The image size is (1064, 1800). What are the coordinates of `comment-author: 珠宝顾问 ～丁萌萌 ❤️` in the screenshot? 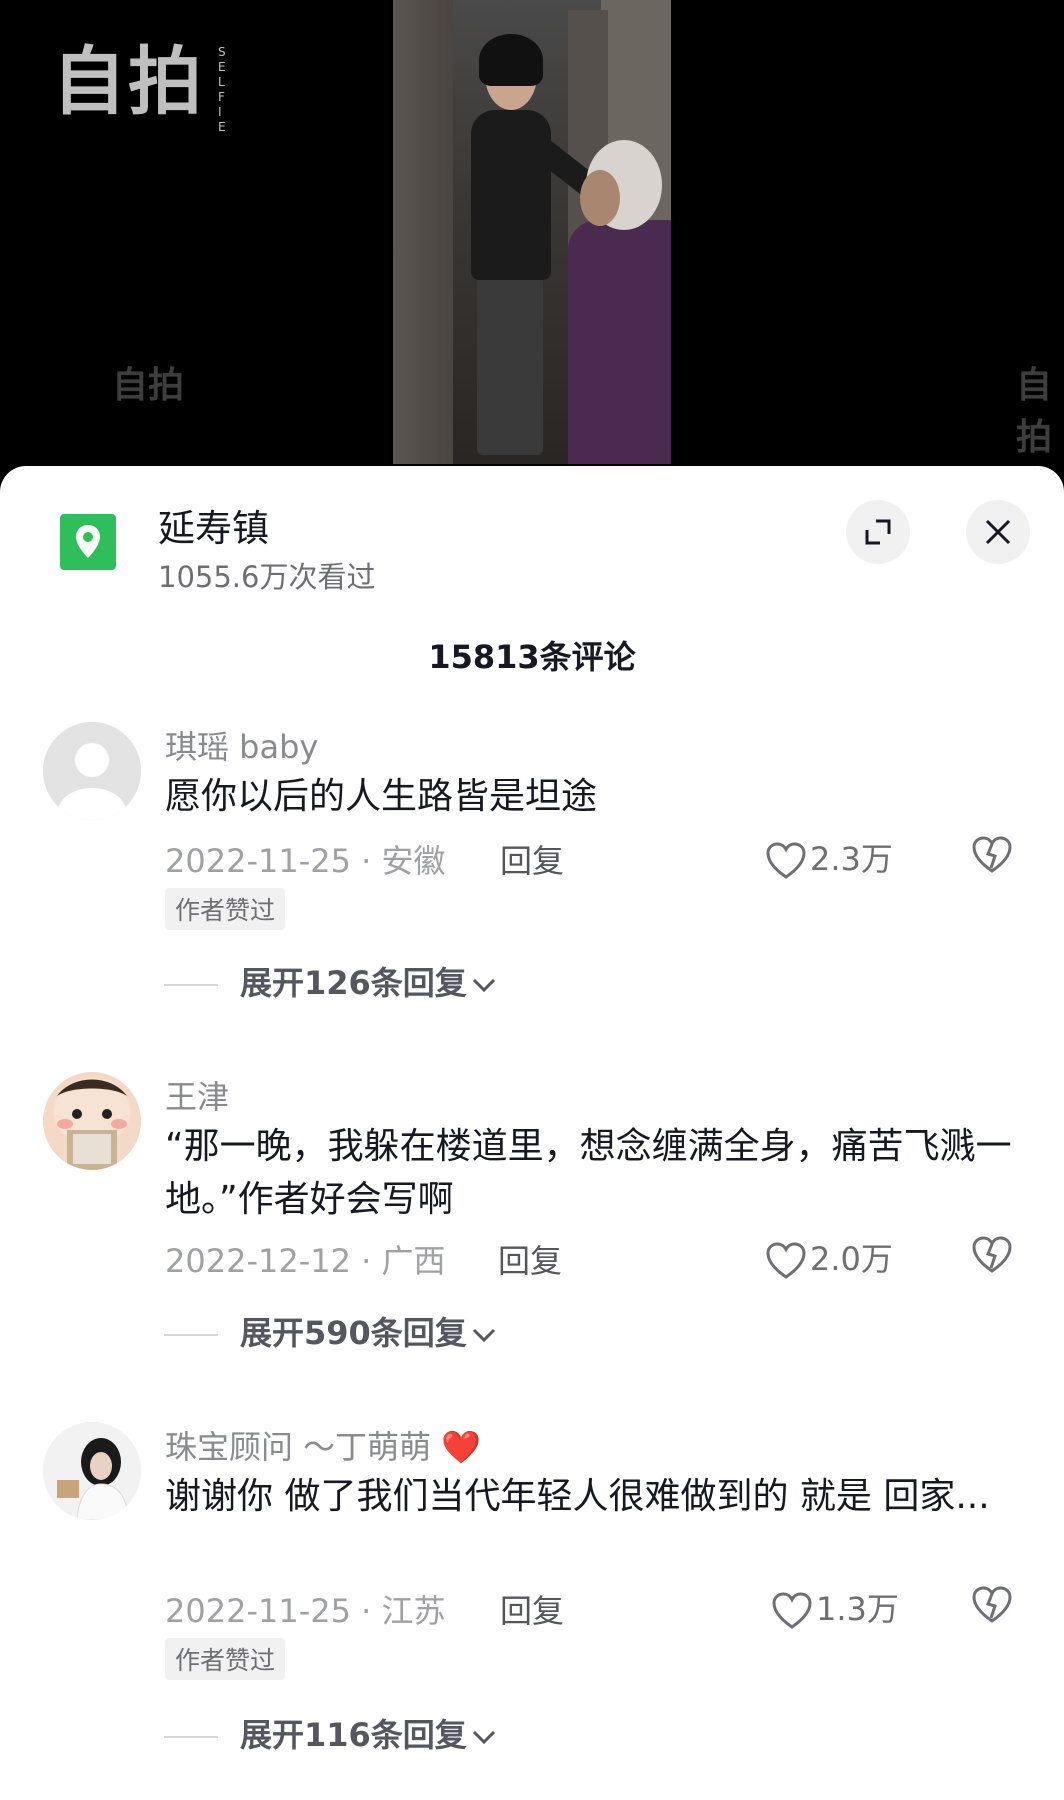 It's located at (323, 1445).